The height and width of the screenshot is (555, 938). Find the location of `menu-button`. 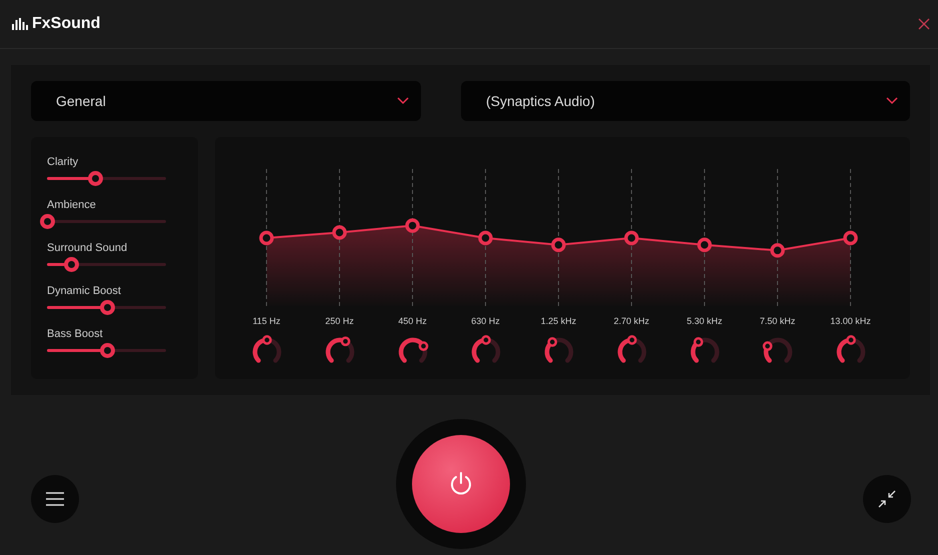

menu-button is located at coordinates (55, 499).